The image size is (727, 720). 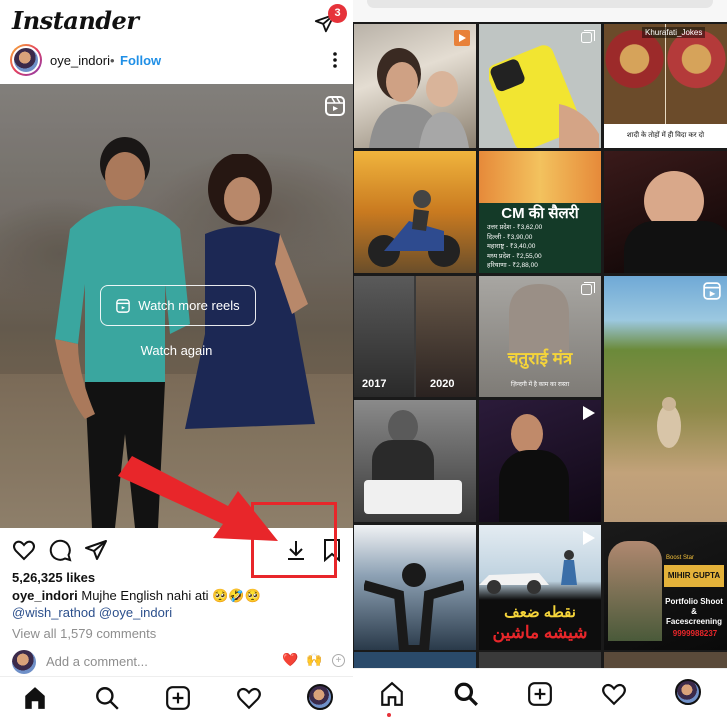 What do you see at coordinates (294, 540) in the screenshot?
I see `download-highlight-box` at bounding box center [294, 540].